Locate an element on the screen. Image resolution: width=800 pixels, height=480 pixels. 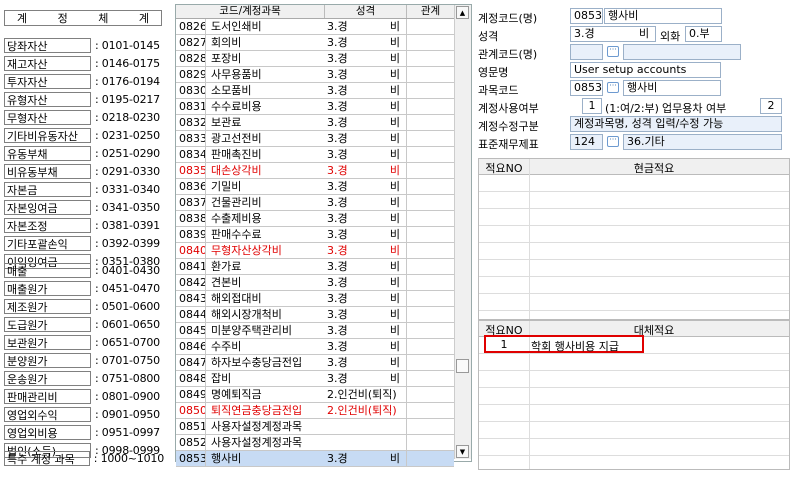
subject-code-field: 0853 is located at coordinates (586, 88).